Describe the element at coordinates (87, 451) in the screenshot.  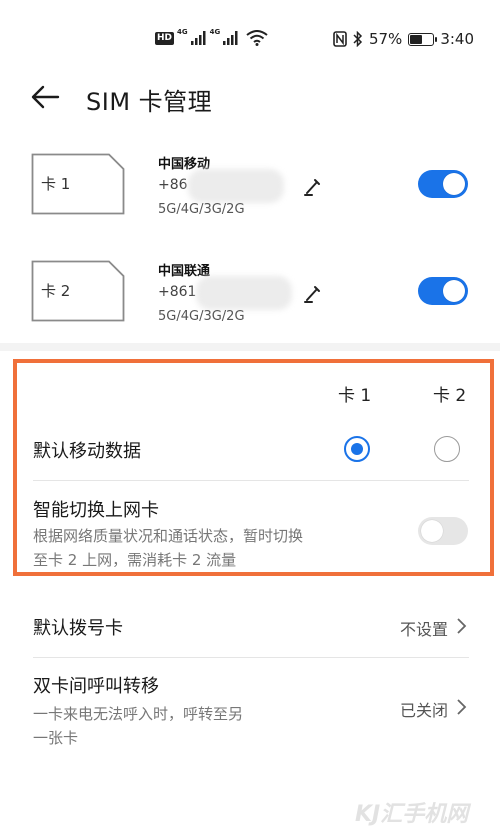
I see `default-data-label: 默认移动数据` at that location.